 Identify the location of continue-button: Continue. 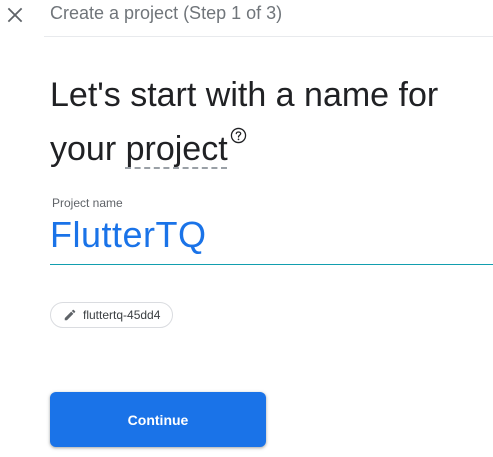
(158, 419).